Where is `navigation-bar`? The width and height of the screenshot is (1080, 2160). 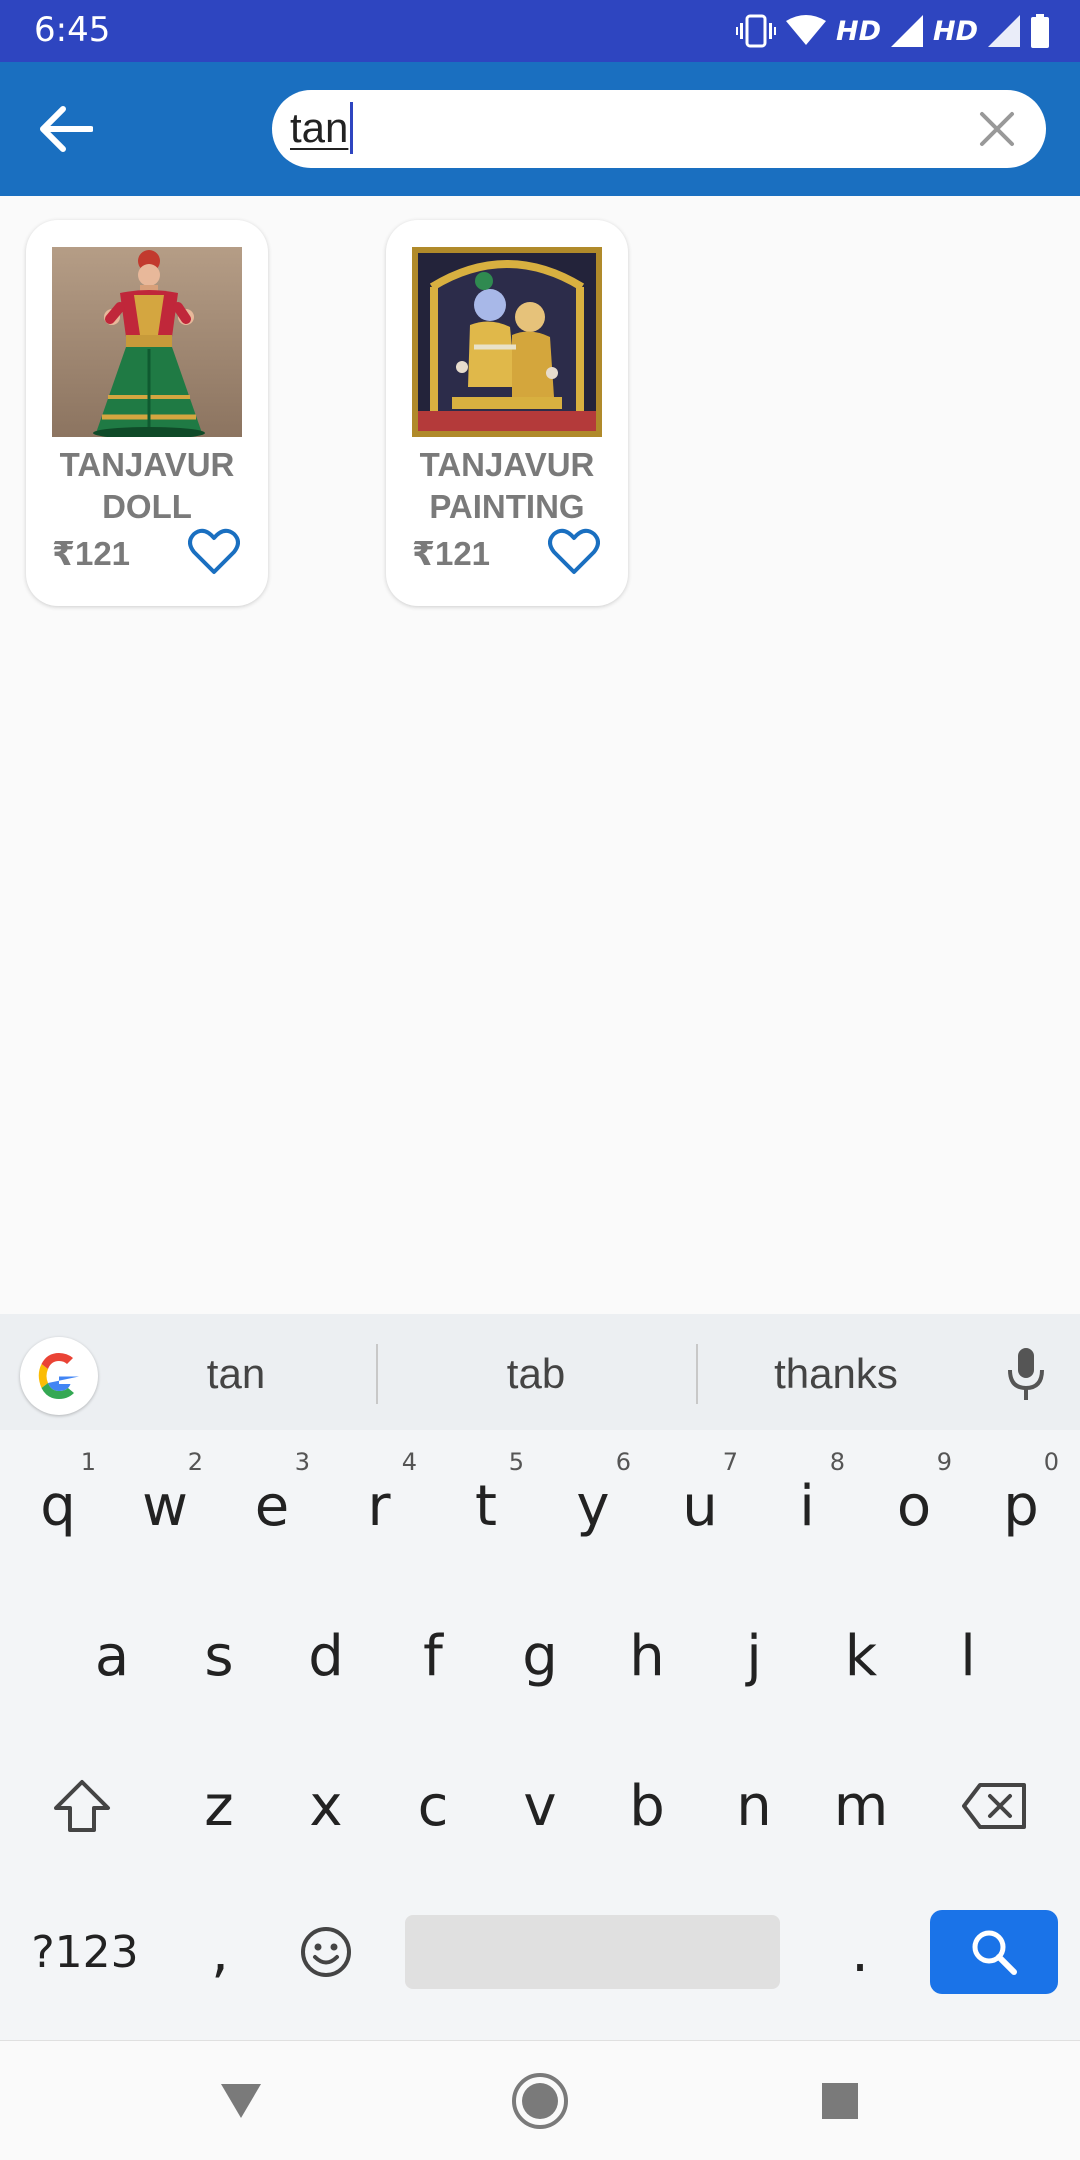 navigation-bar is located at coordinates (540, 2100).